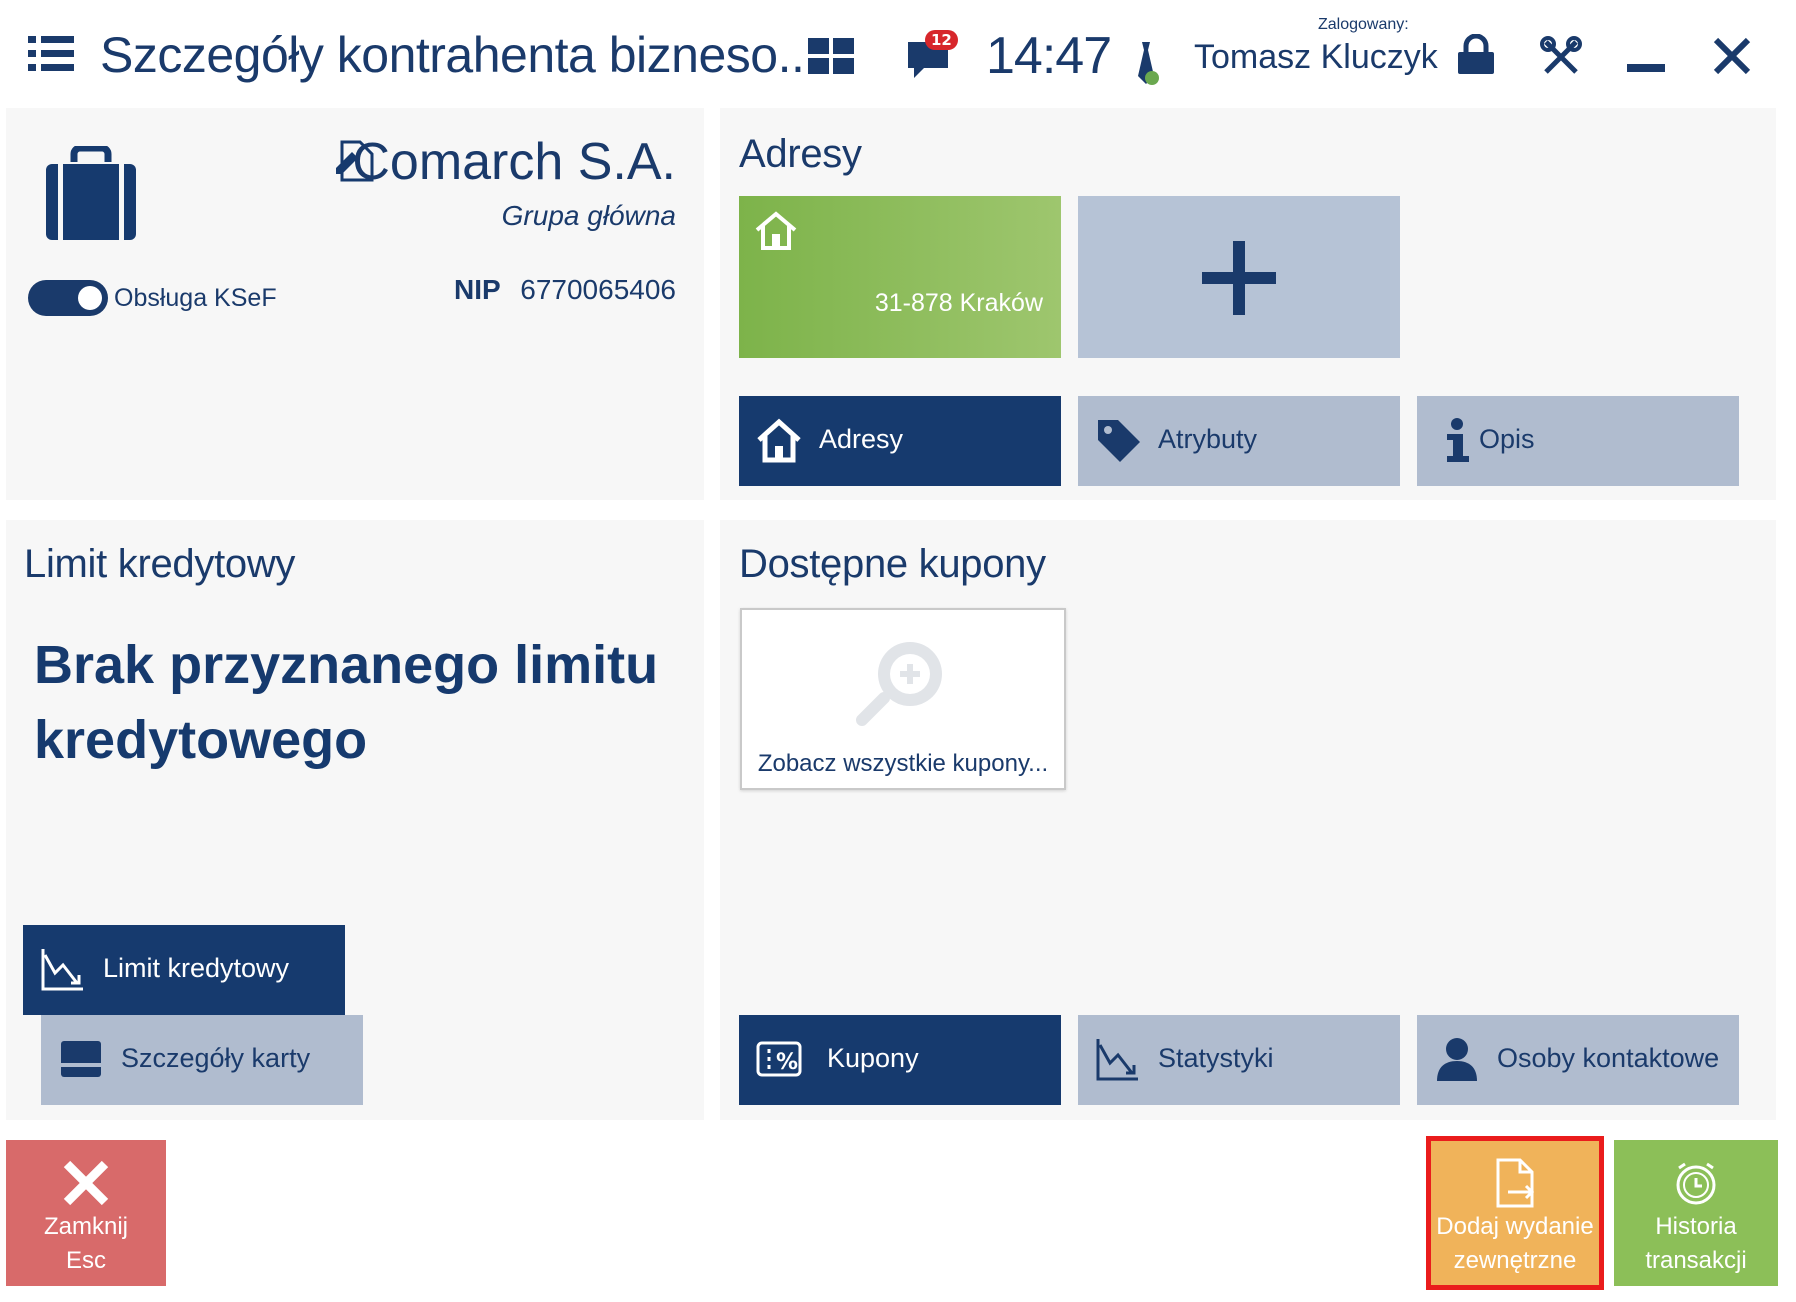 The image size is (1796, 1302). What do you see at coordinates (86, 1183) in the screenshot?
I see `close-icon` at bounding box center [86, 1183].